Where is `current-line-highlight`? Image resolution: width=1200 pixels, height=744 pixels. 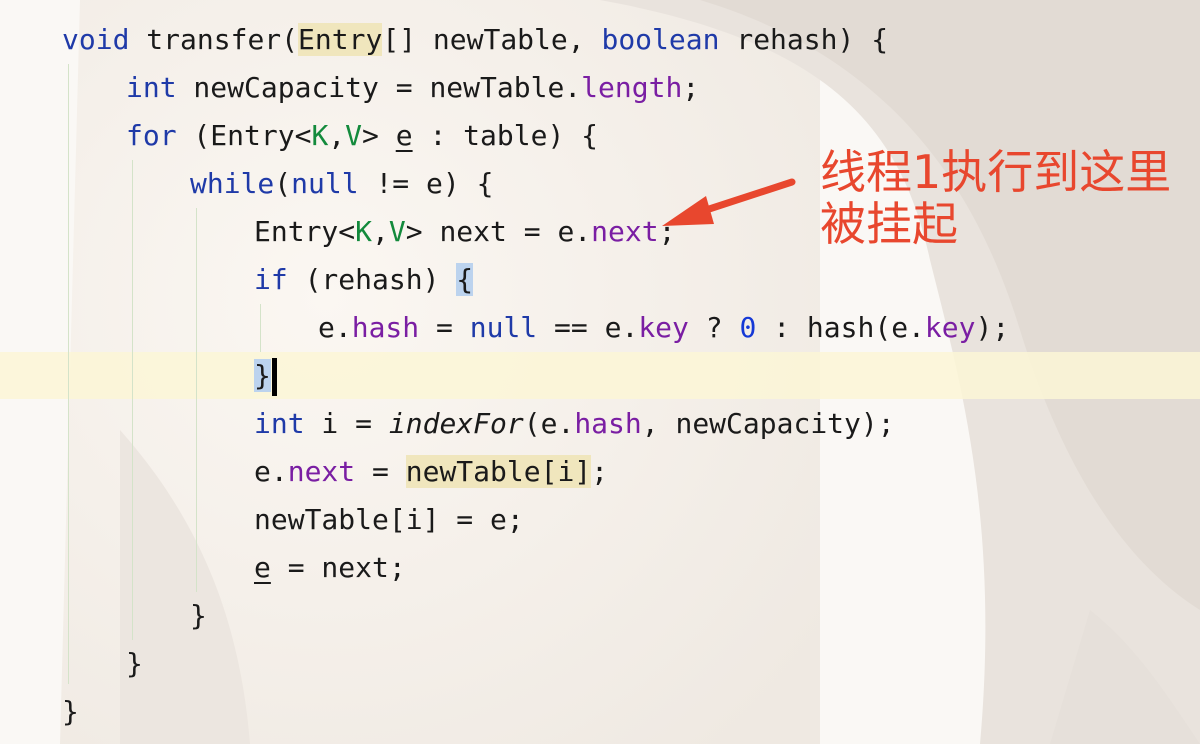 current-line-highlight is located at coordinates (600, 375).